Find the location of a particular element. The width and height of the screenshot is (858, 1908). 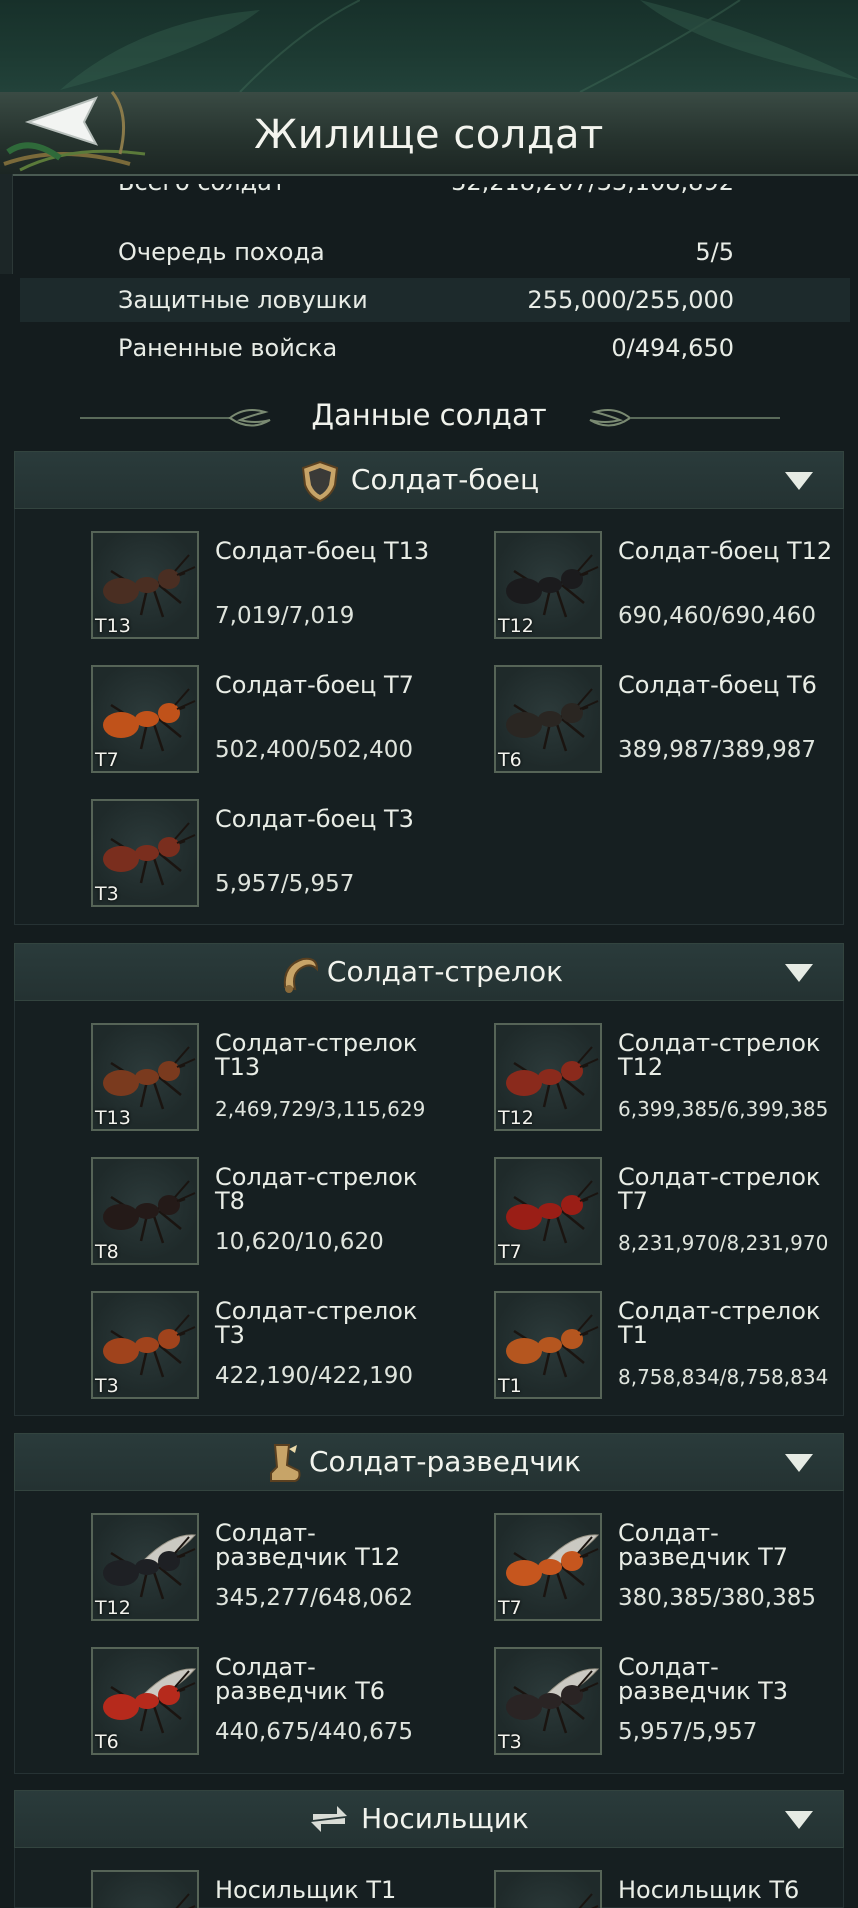

unit-name: Солдат-стрелок T7 is located at coordinates (719, 1189).